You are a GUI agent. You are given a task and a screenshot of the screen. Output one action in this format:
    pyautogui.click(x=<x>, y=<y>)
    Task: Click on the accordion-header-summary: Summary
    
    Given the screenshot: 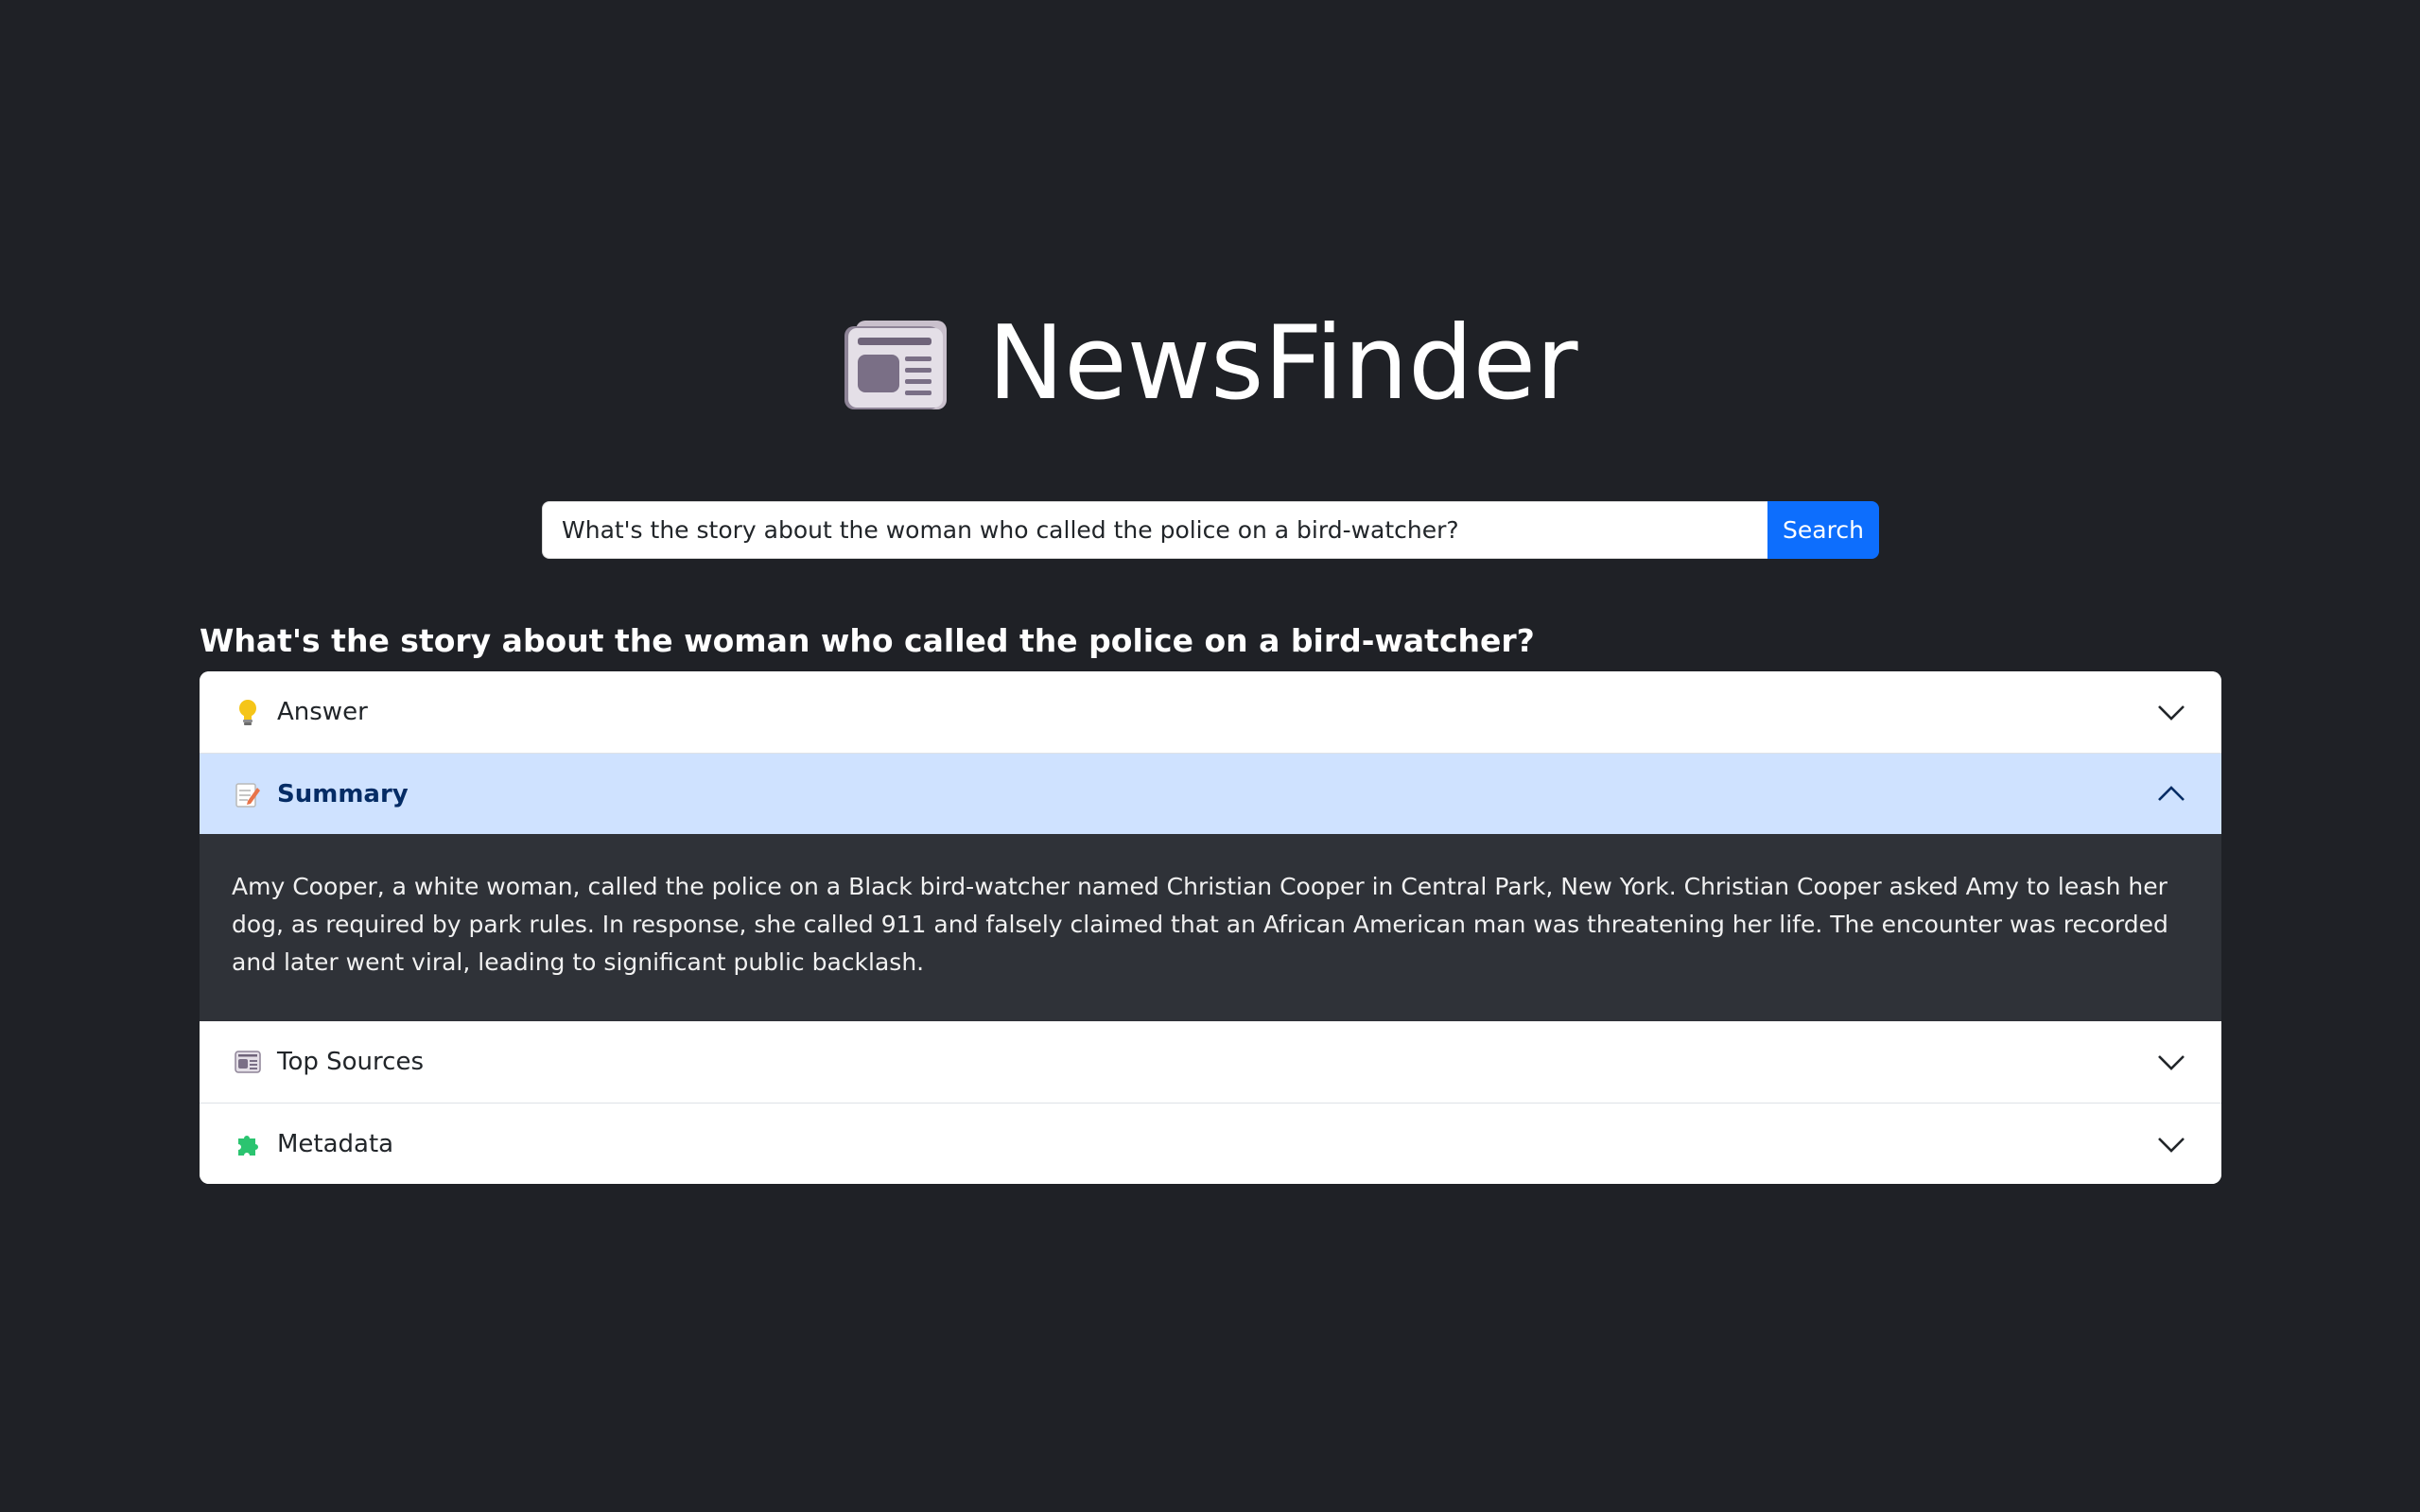 What is the action you would take?
    pyautogui.click(x=1210, y=793)
    